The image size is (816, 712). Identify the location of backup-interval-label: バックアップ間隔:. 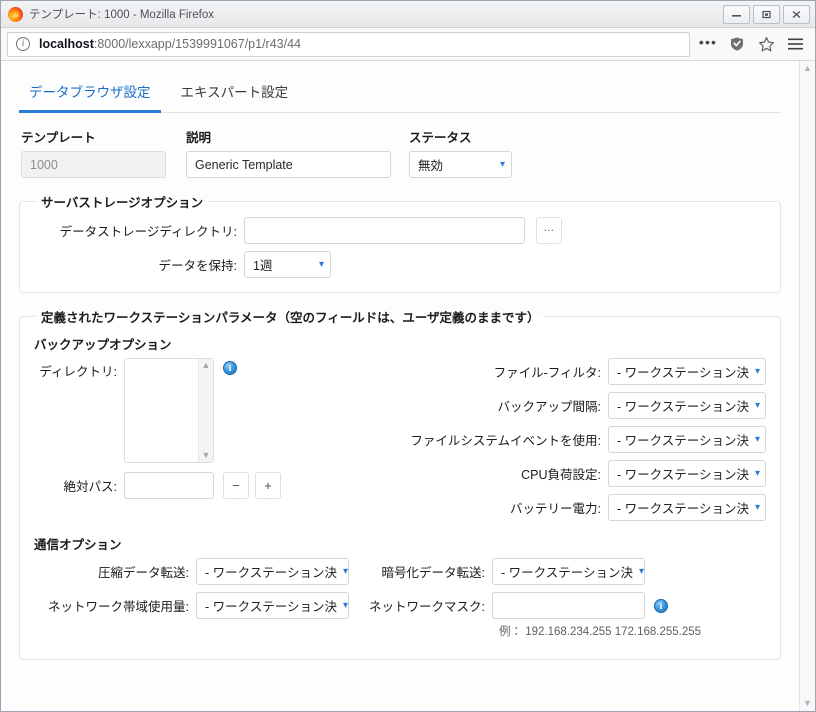
(549, 407).